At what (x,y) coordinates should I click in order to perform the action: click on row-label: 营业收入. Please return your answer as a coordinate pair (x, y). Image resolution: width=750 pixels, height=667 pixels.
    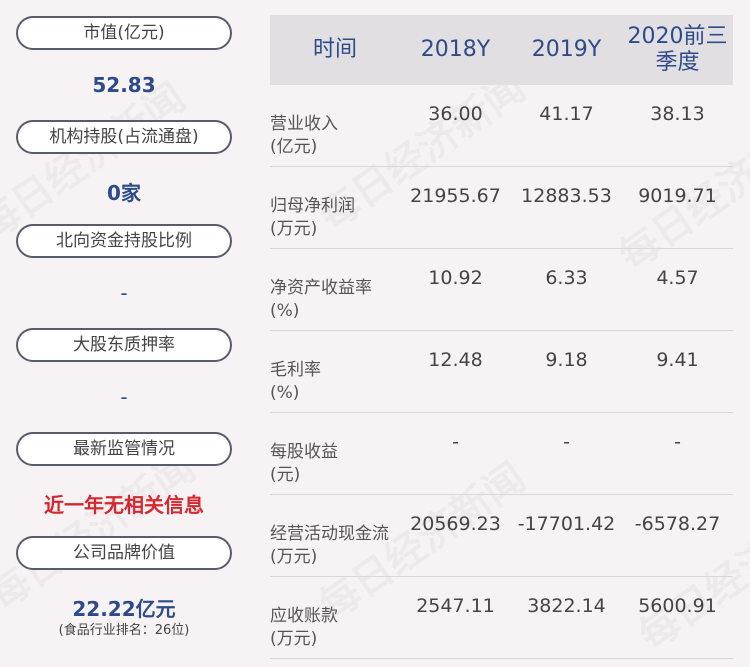
    Looking at the image, I should click on (304, 123).